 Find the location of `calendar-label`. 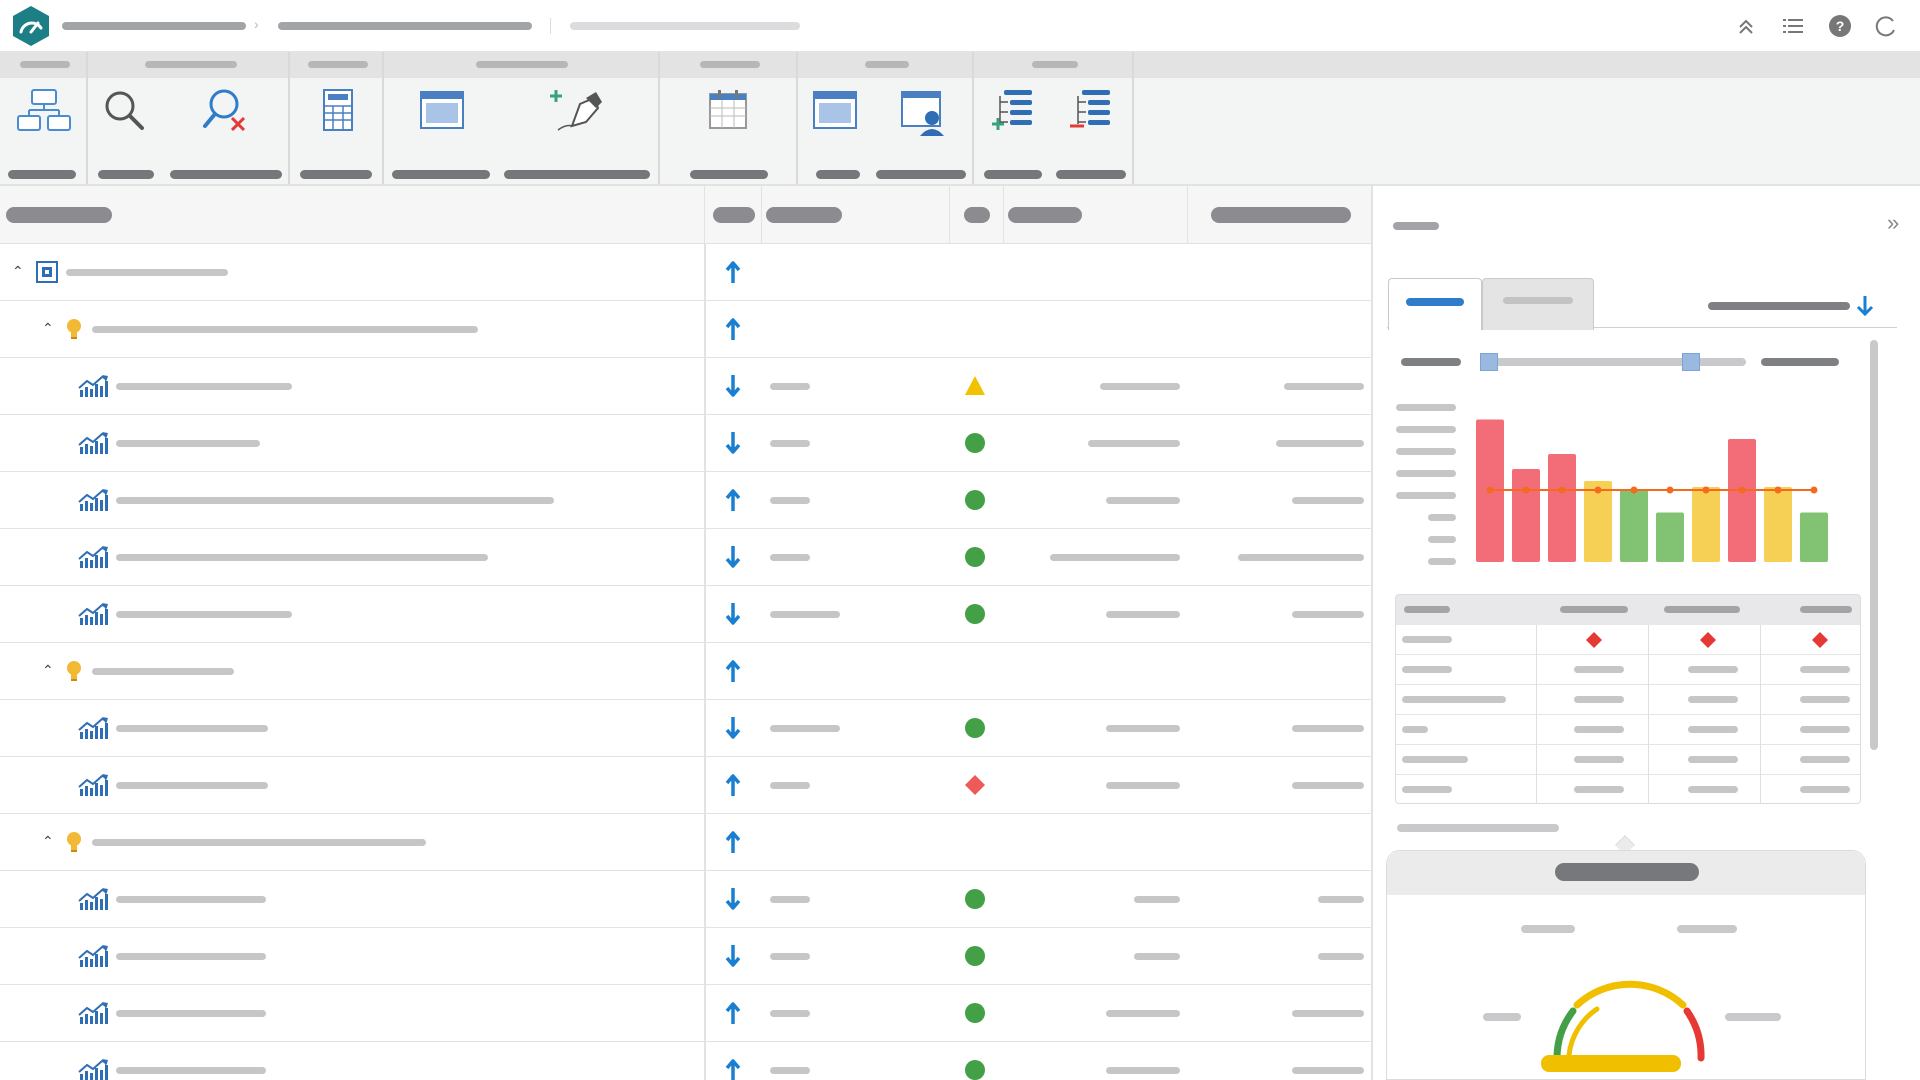

calendar-label is located at coordinates (729, 174).